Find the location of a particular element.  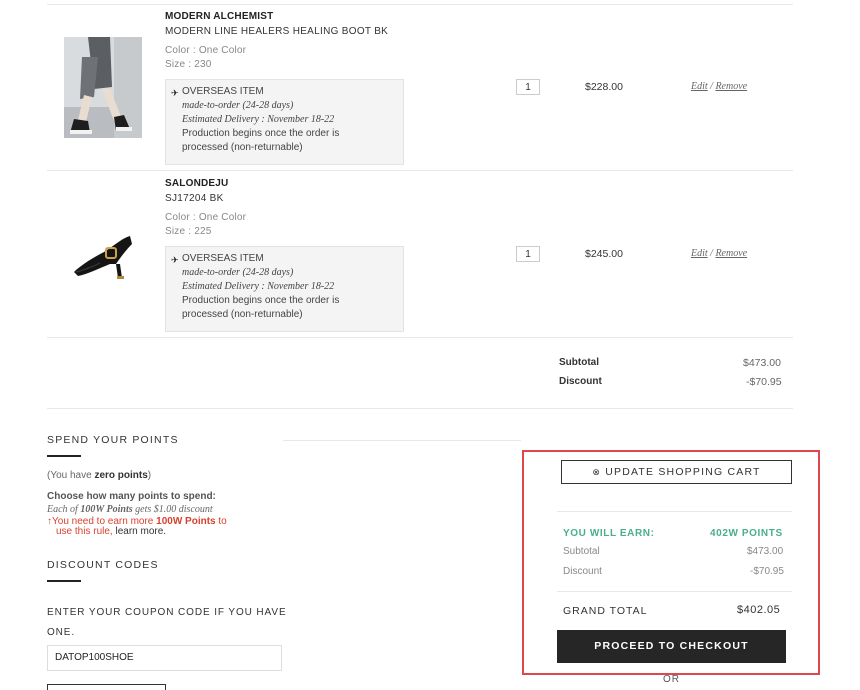

product-image-pump is located at coordinates (103, 254).